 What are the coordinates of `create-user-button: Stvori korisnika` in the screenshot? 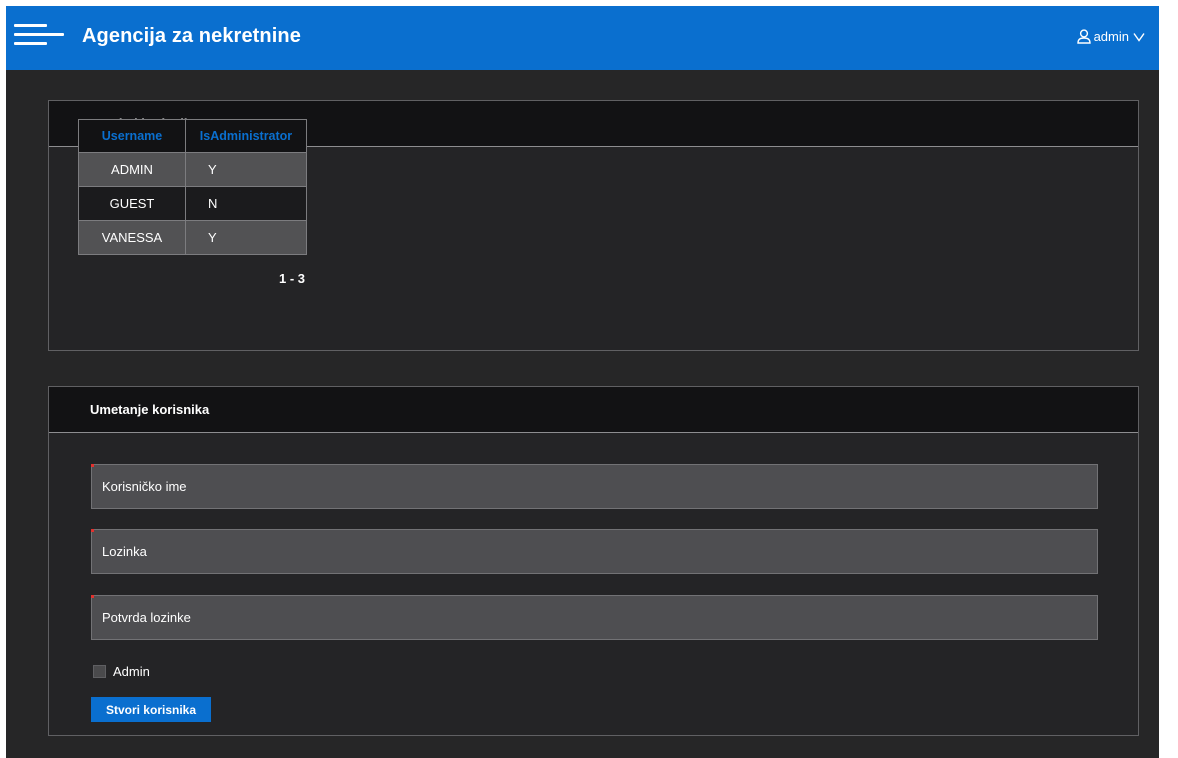 It's located at (151, 709).